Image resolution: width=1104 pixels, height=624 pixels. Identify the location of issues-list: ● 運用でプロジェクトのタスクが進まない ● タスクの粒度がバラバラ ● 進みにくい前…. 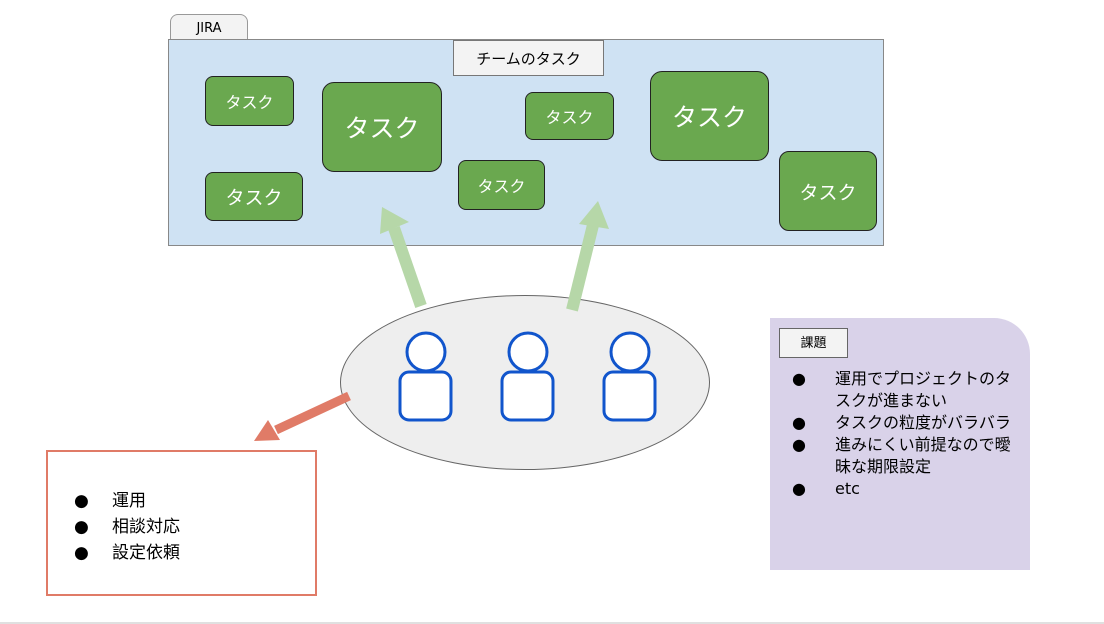
(907, 434).